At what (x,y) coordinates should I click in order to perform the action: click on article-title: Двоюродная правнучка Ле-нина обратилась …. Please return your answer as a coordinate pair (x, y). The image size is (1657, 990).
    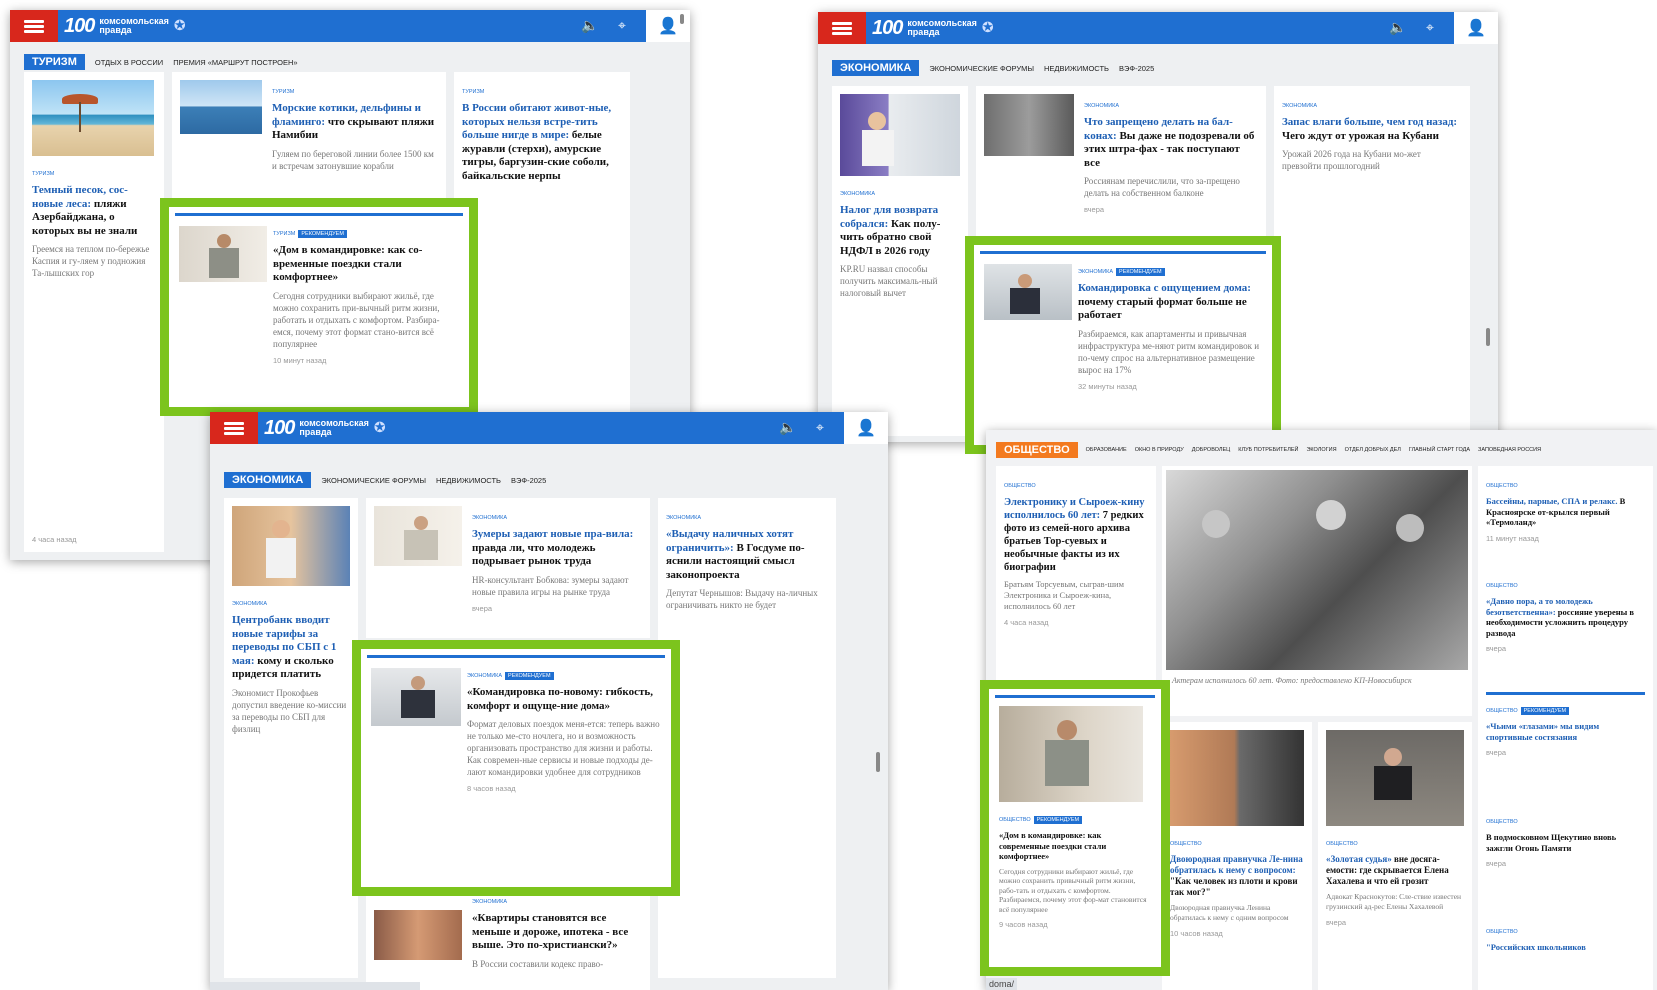
    Looking at the image, I should click on (1237, 876).